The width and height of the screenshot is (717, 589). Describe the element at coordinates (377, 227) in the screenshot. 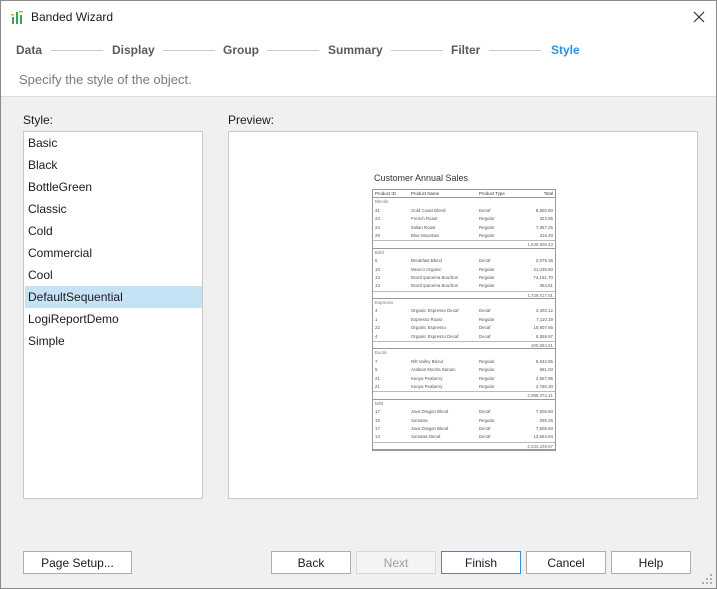

I see `report-cell: 24` at that location.